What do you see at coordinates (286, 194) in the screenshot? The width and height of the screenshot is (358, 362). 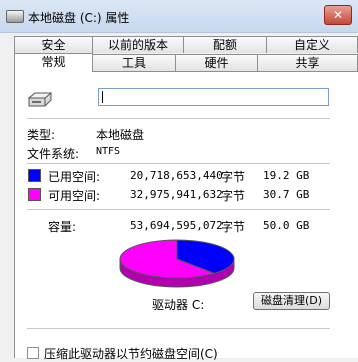 I see `free-space-size: 30.7 GB` at bounding box center [286, 194].